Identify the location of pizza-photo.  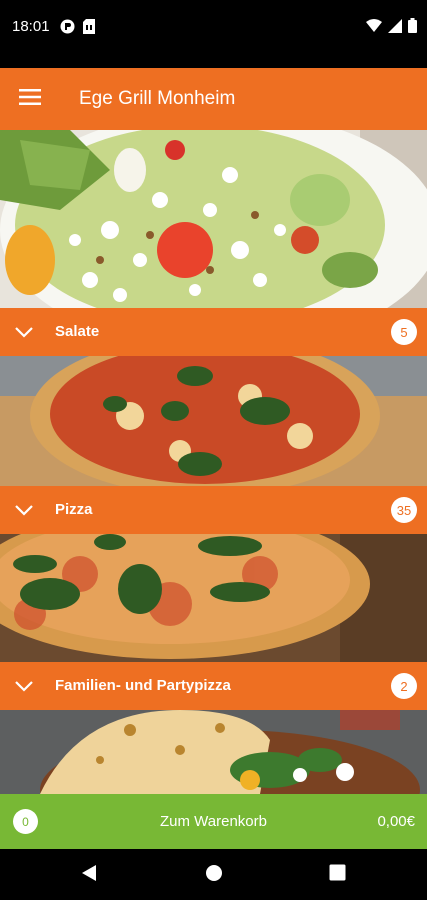
(213, 421).